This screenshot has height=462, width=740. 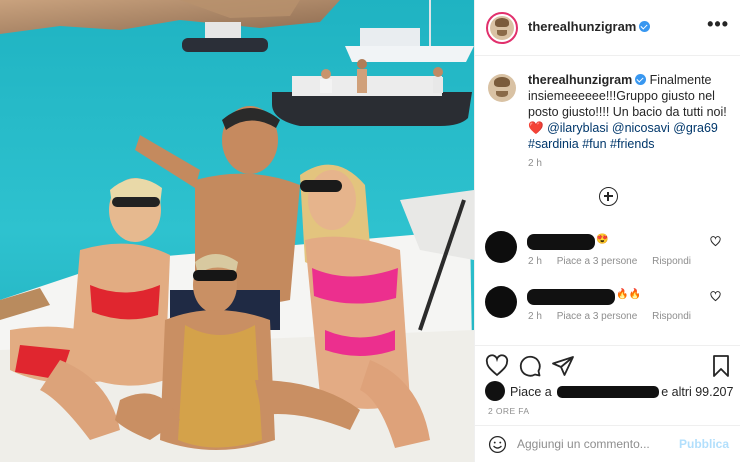 What do you see at coordinates (530, 366) in the screenshot?
I see `comment-icon` at bounding box center [530, 366].